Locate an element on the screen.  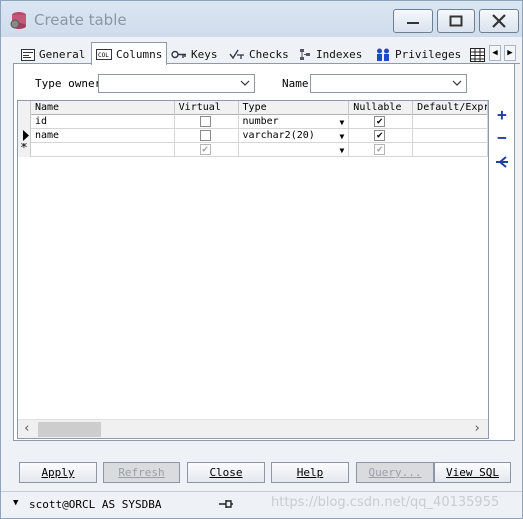
tab-keys-label: Keys is located at coordinates (204, 54).